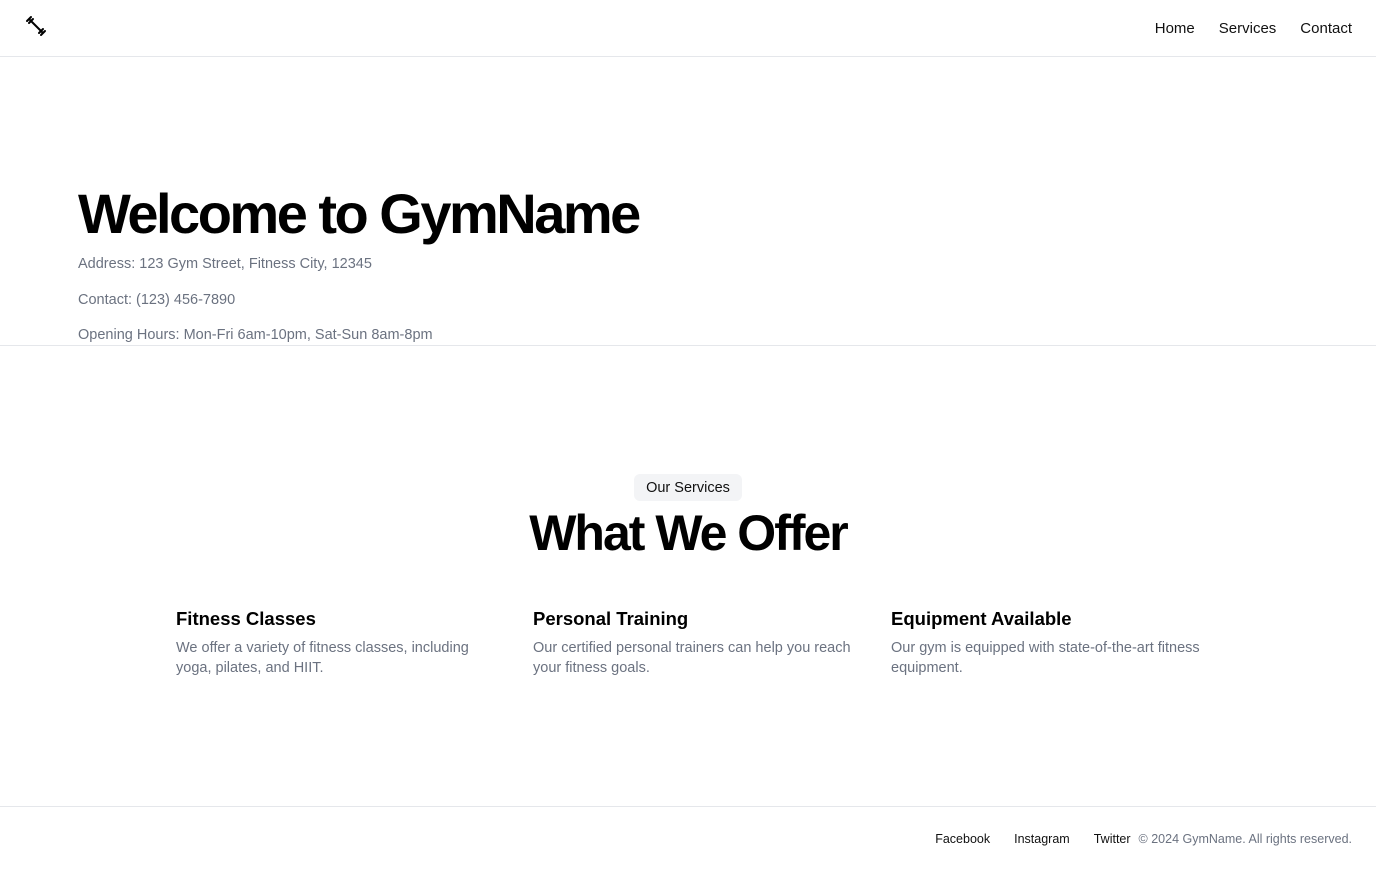 The width and height of the screenshot is (1376, 871). Describe the element at coordinates (1326, 28) in the screenshot. I see `nav-contact: Contact` at that location.